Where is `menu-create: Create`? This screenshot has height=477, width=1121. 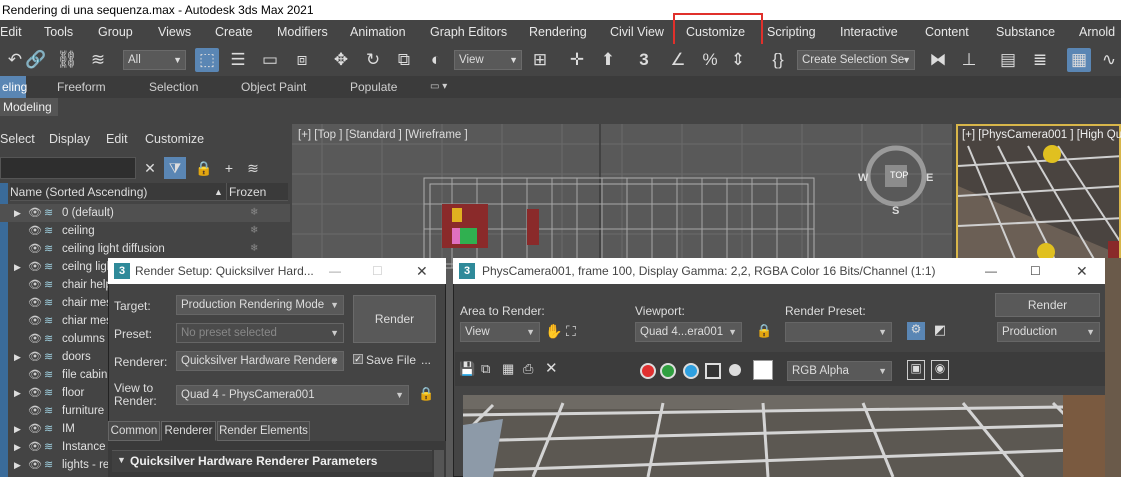 menu-create: Create is located at coordinates (234, 32).